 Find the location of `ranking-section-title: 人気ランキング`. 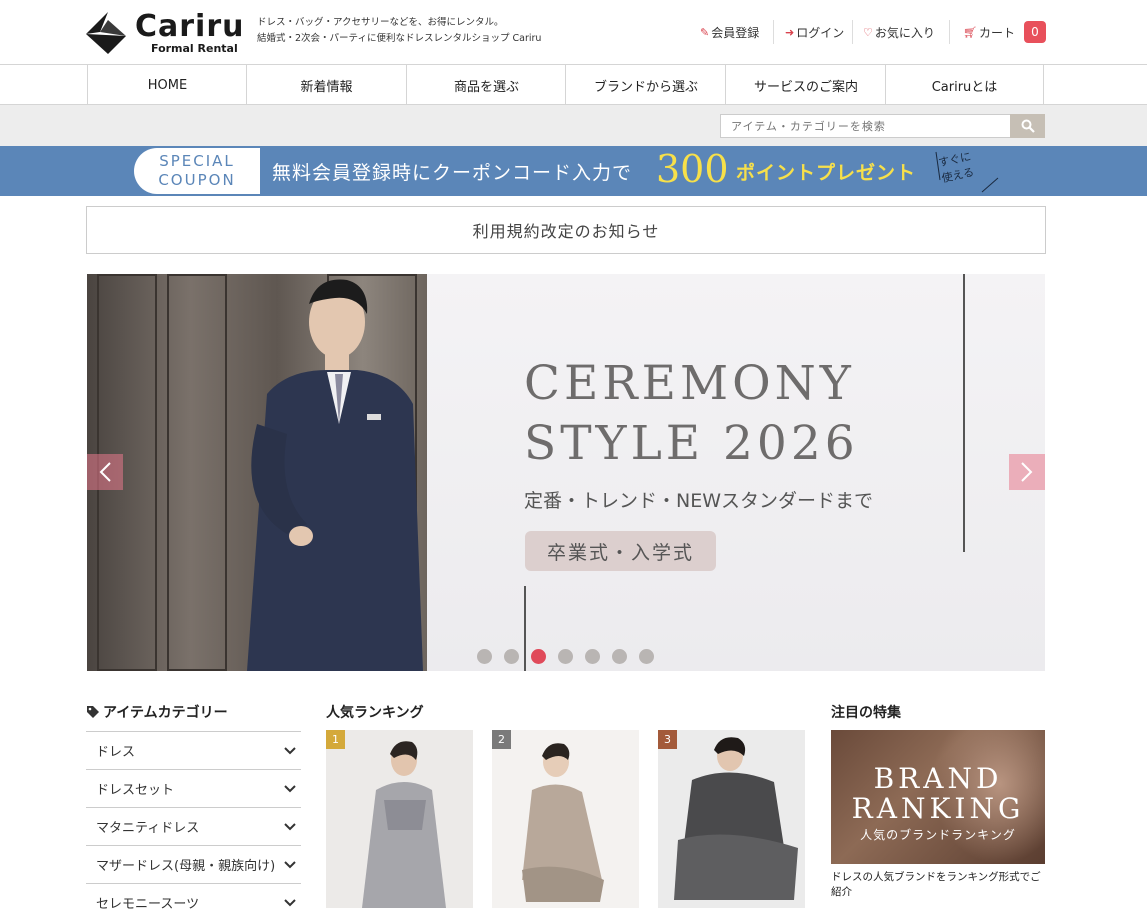

ranking-section-title: 人気ランキング is located at coordinates (375, 713).